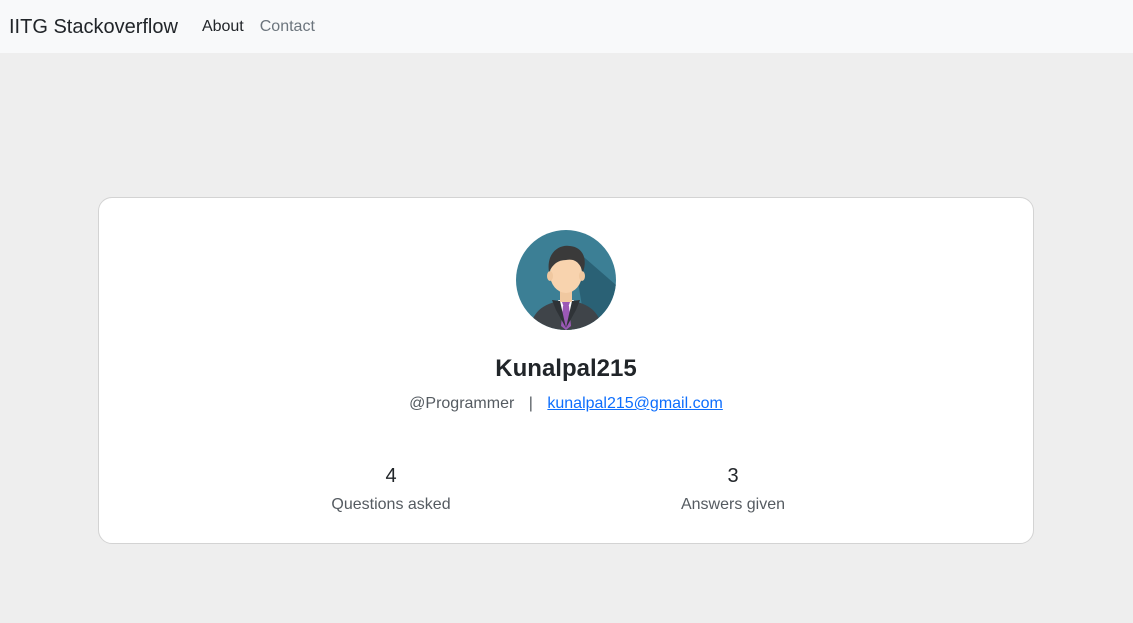 This screenshot has height=623, width=1133. What do you see at coordinates (391, 504) in the screenshot?
I see `questions-label: Questions asked` at bounding box center [391, 504].